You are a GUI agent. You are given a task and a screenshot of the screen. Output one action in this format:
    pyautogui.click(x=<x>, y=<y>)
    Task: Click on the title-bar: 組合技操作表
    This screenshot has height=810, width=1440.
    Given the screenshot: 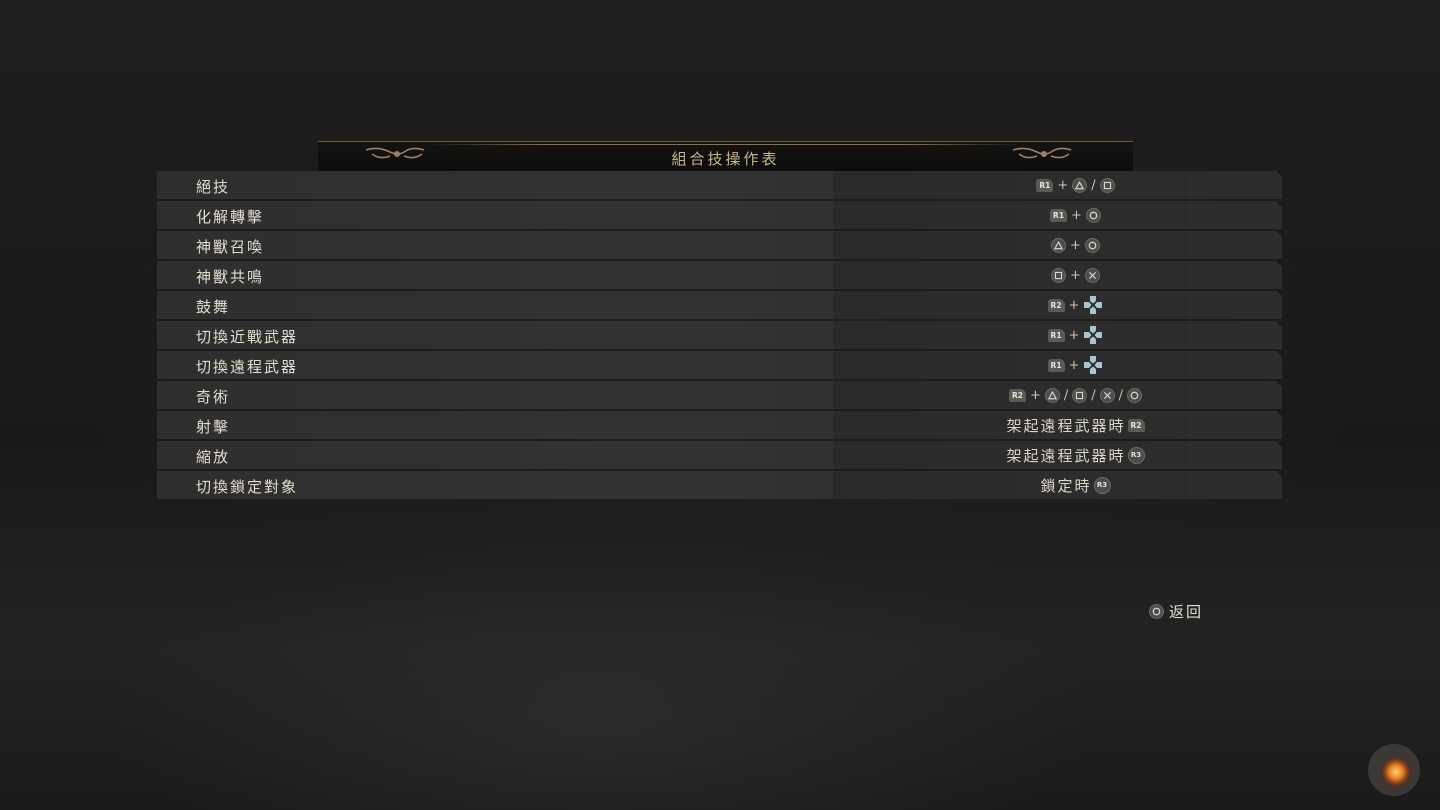 What is the action you would take?
    pyautogui.click(x=725, y=156)
    